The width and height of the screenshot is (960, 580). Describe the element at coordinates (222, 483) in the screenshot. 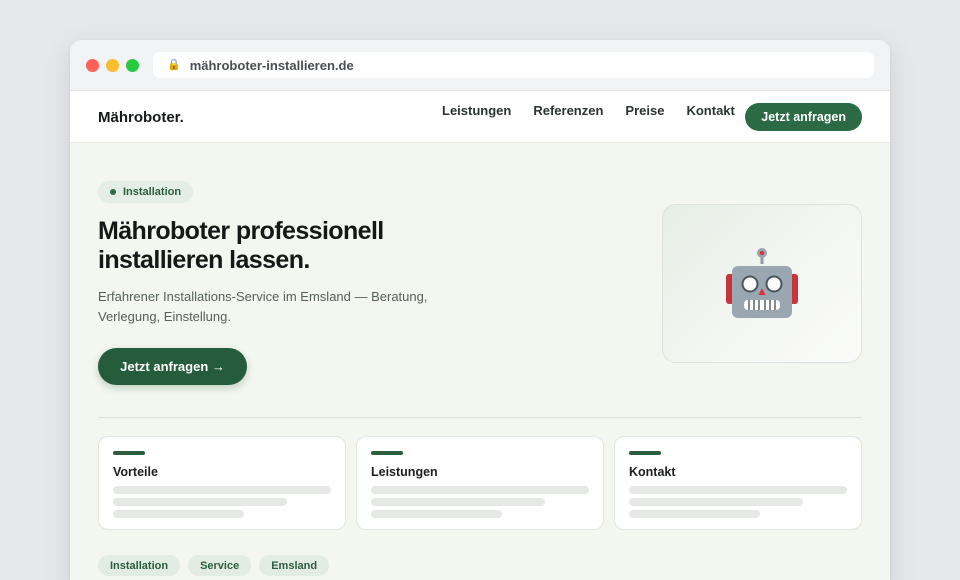

I see `feature-card-vorteile: Vorteile` at that location.